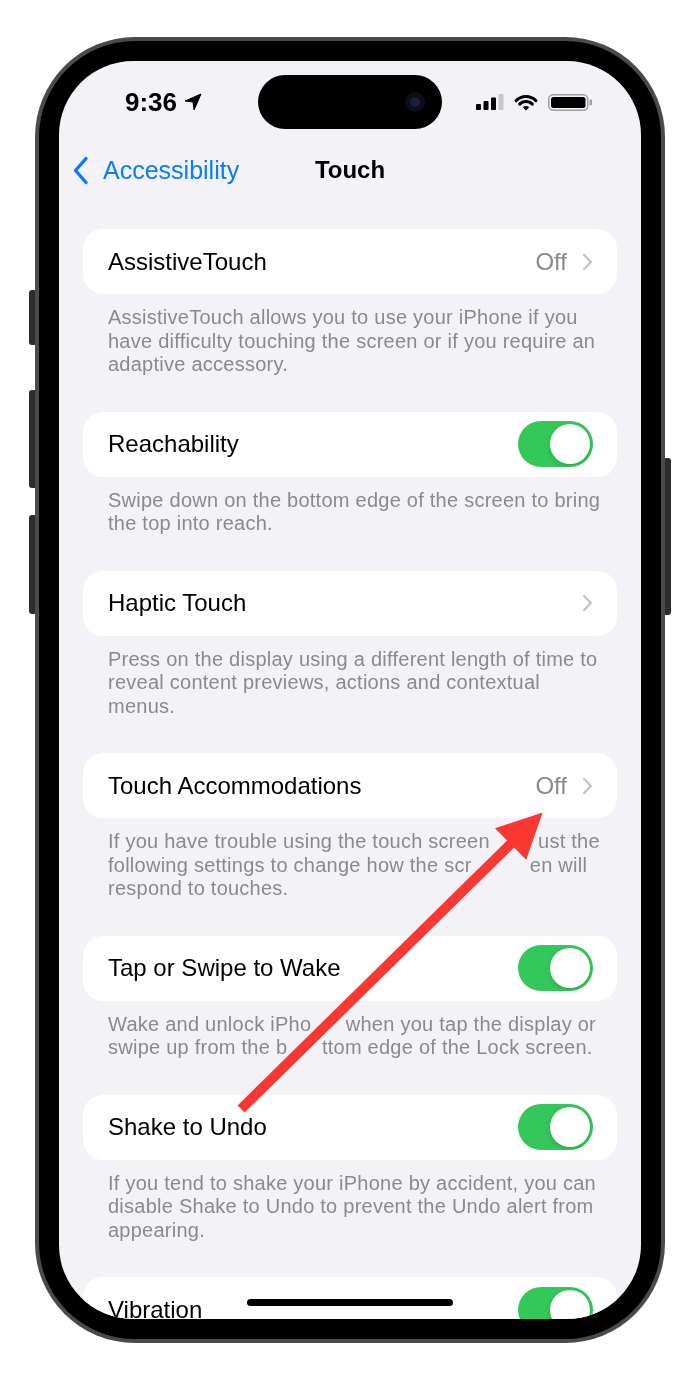 Image resolution: width=700 pixels, height=1379 pixels. I want to click on row-label: Shake to Undo, so click(187, 1127).